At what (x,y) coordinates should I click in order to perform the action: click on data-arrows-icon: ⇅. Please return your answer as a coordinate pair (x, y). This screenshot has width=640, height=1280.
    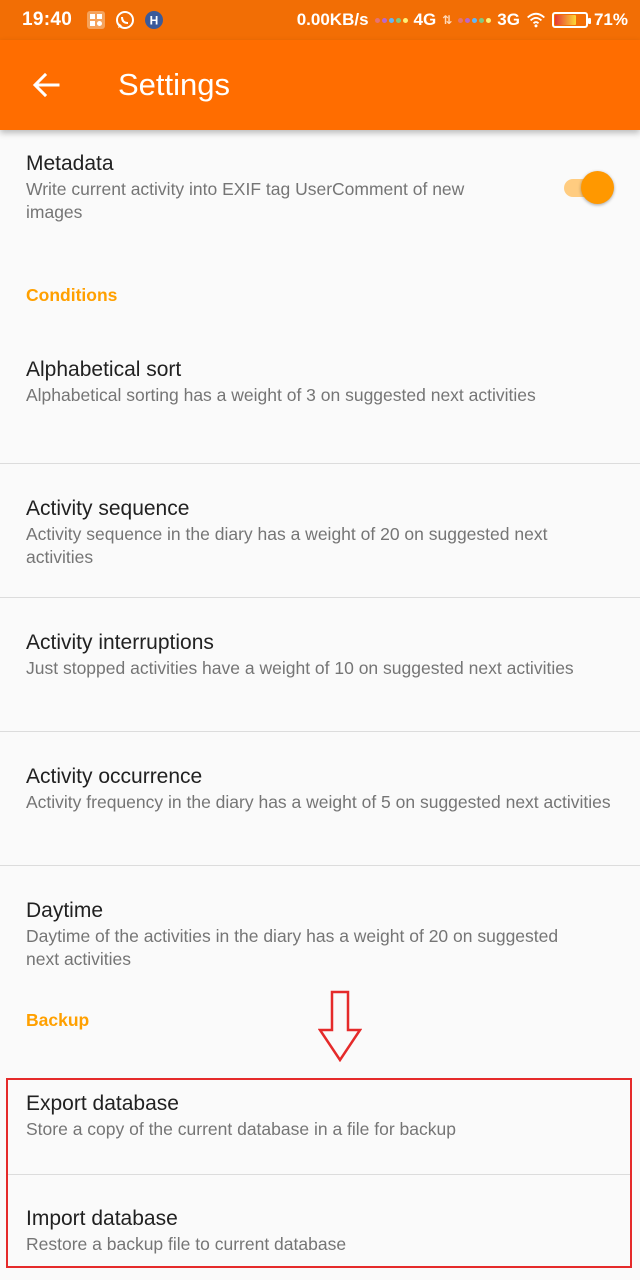
    Looking at the image, I should click on (447, 20).